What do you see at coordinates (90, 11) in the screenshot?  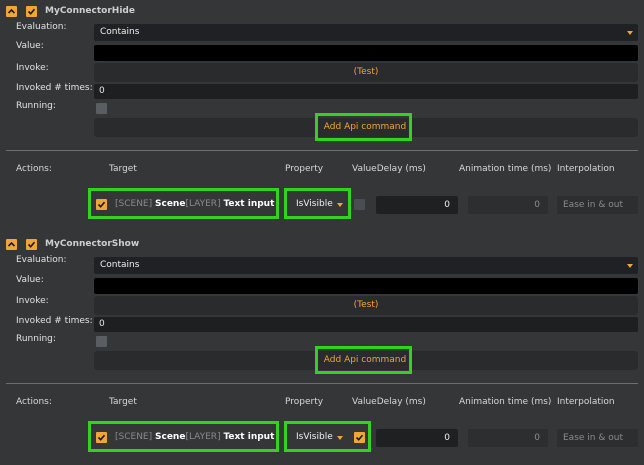 I see `connector-title: MyConnectorHide` at bounding box center [90, 11].